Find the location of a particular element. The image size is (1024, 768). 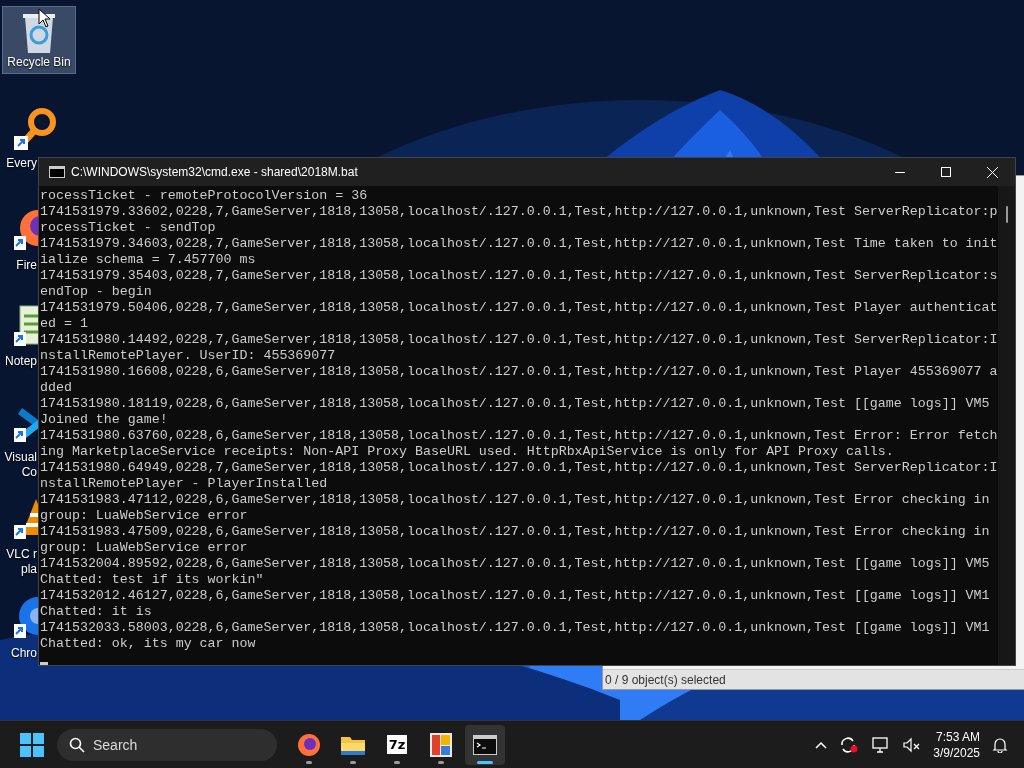

icon-label: Chro is located at coordinates (24, 653).